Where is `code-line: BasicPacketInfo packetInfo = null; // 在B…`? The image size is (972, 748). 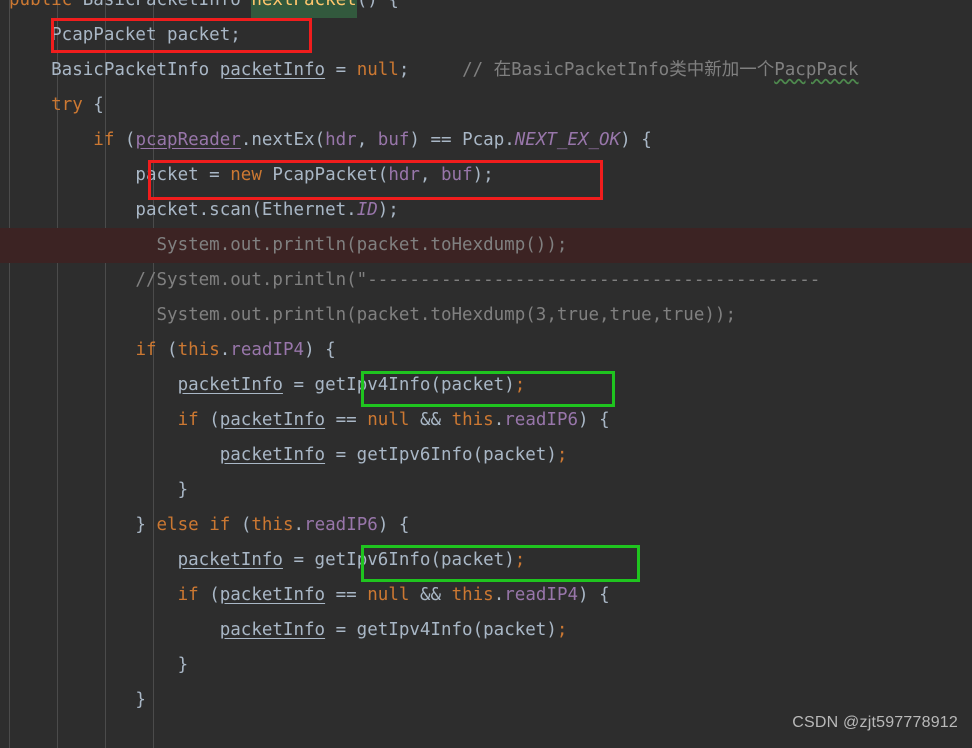 code-line: BasicPacketInfo packetInfo = null; // 在B… is located at coordinates (486, 70).